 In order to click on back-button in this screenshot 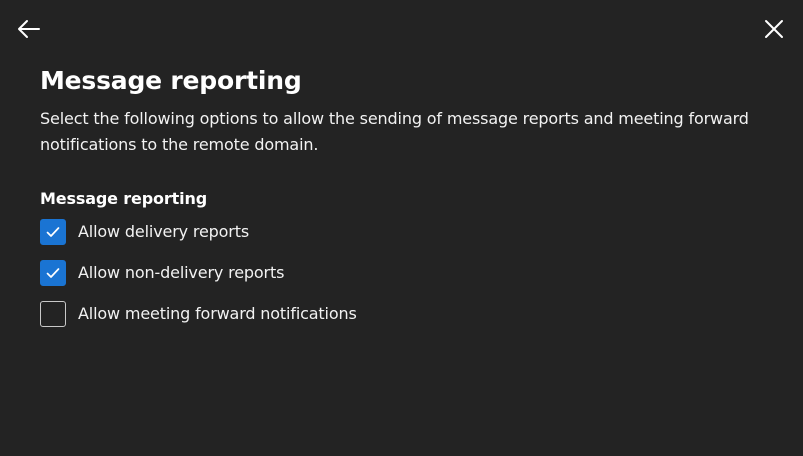, I will do `click(28, 29)`.